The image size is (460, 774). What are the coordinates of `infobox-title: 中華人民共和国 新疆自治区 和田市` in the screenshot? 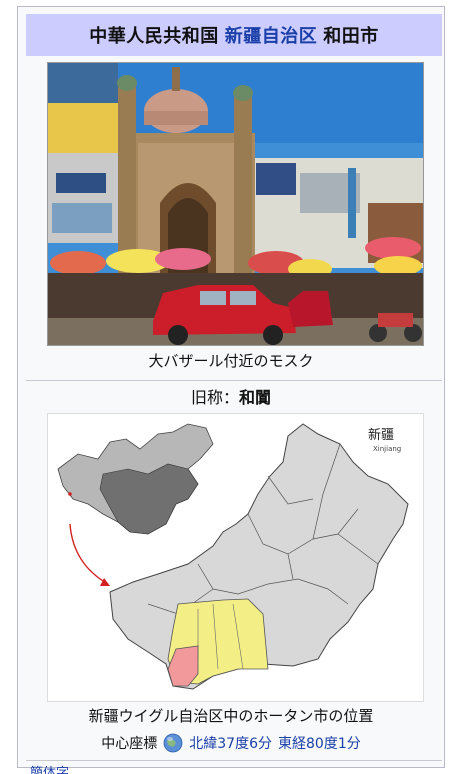 It's located at (234, 35).